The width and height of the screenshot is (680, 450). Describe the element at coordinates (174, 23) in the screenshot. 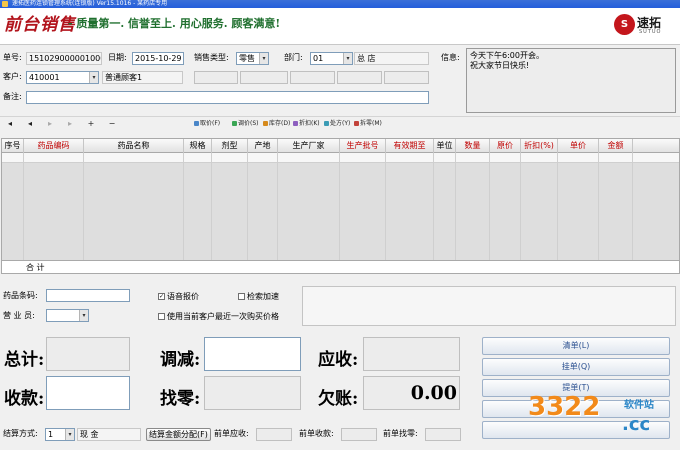

I see `slogan: - 质量第一. 信誉至上. 用心服务. 顾客满意!` at that location.